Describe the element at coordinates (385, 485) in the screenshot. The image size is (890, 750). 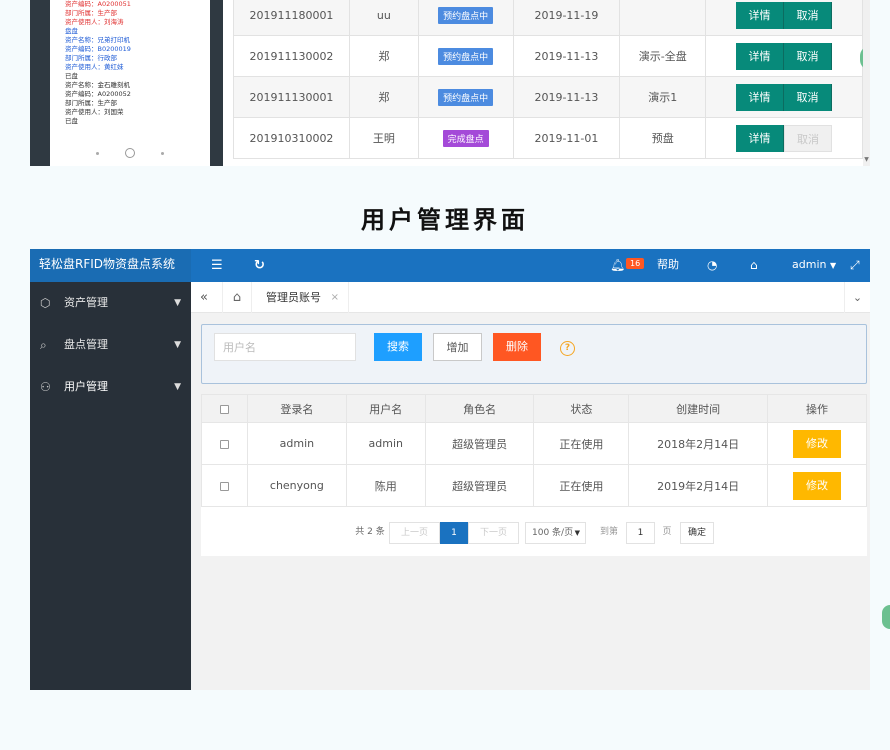
I see `user-name-cell: 陈用` at that location.